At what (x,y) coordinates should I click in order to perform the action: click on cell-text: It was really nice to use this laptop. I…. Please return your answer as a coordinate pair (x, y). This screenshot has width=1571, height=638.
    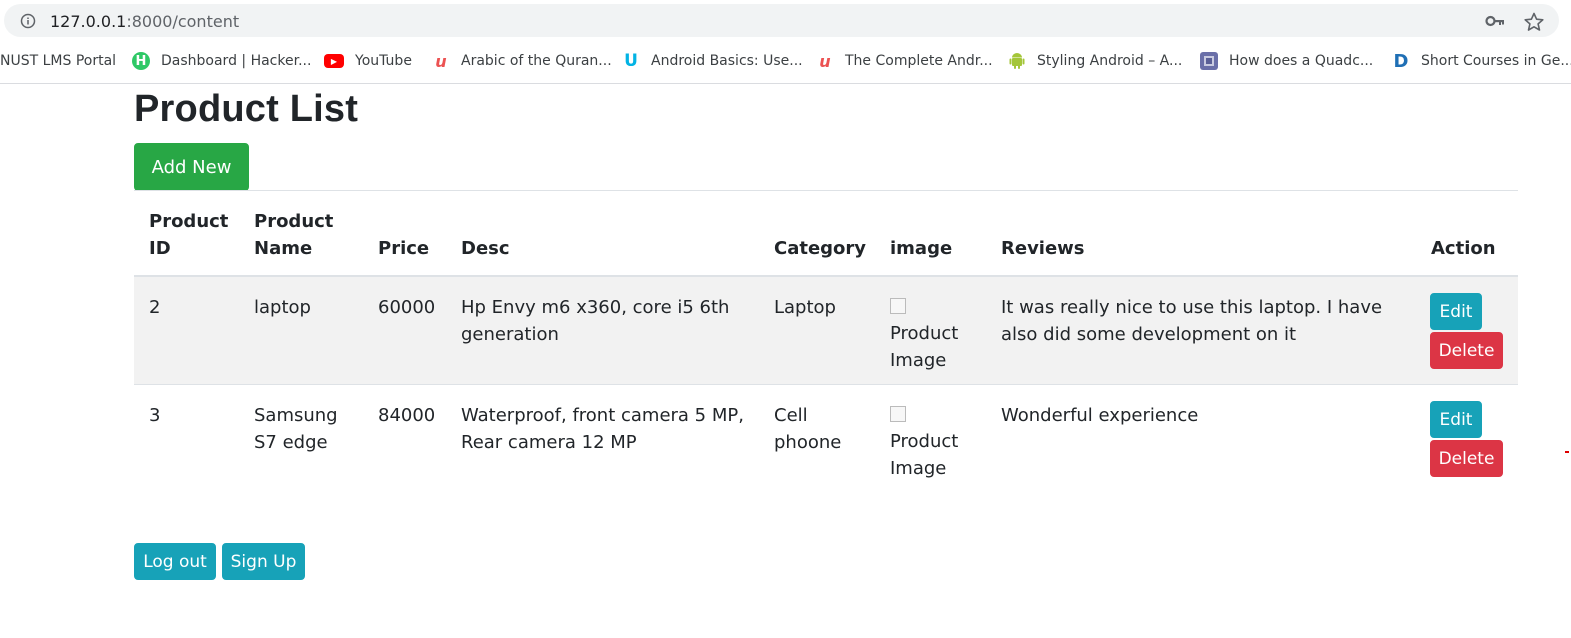
    Looking at the image, I should click on (1192, 307).